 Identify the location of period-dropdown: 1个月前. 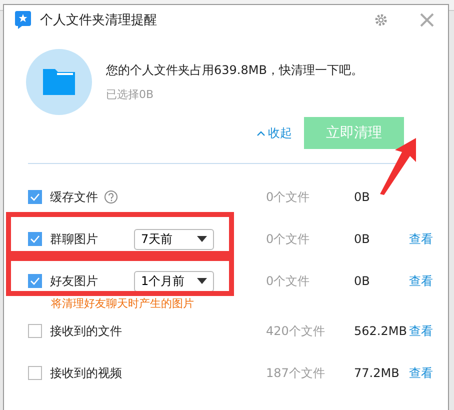
(174, 281).